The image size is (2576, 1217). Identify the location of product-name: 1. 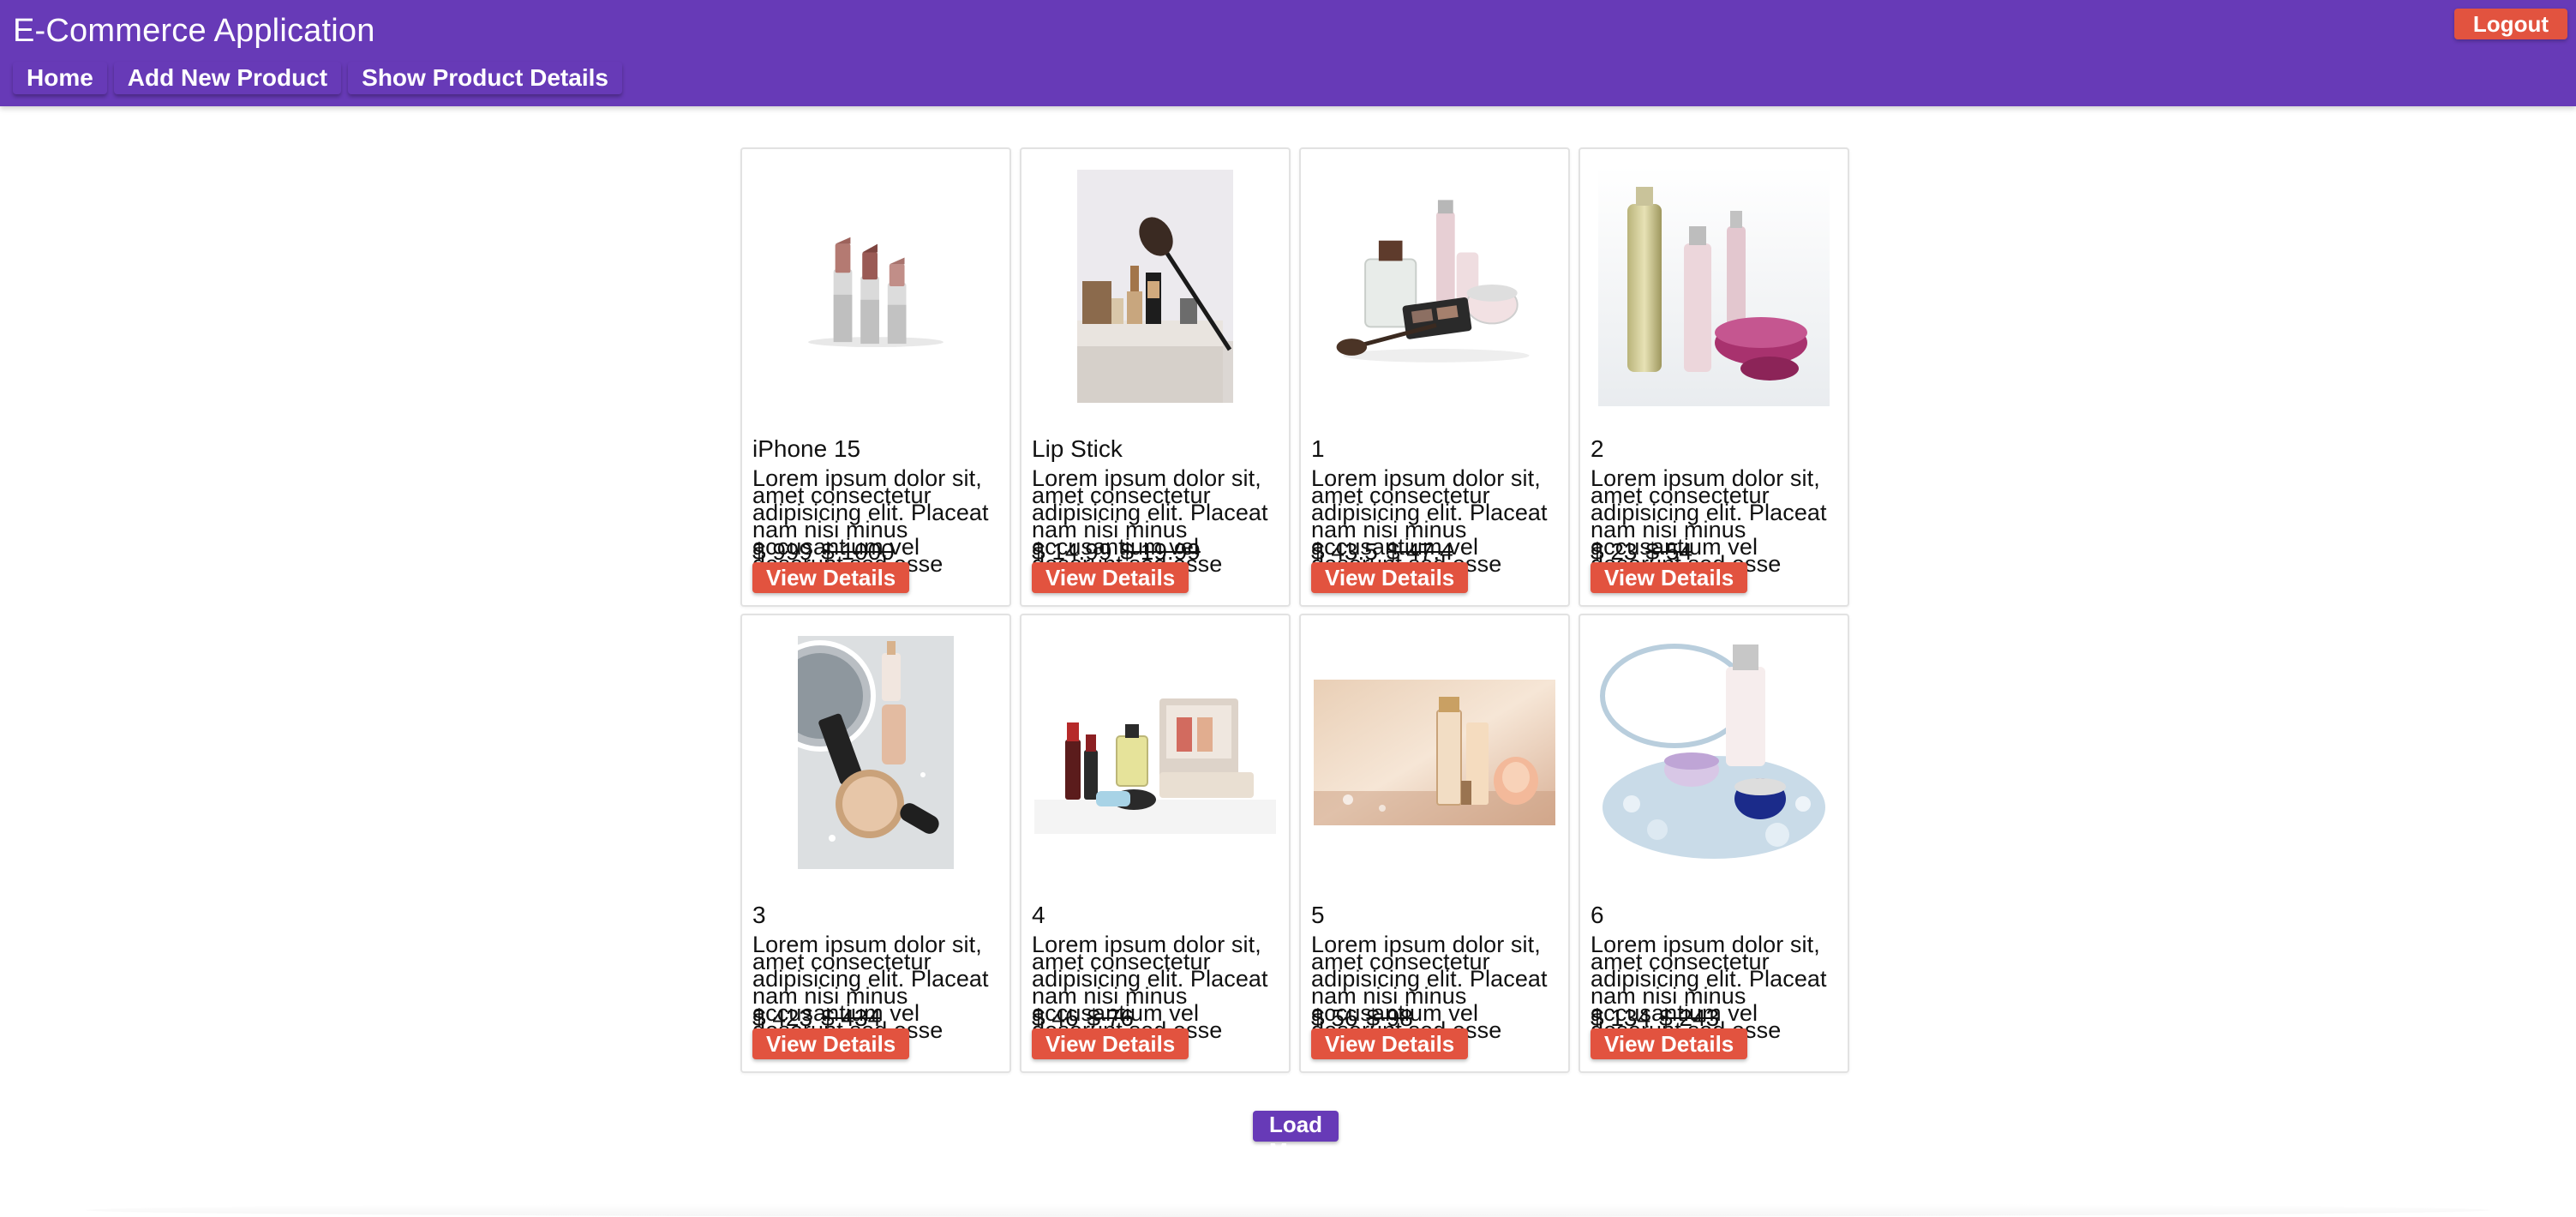
(1318, 448).